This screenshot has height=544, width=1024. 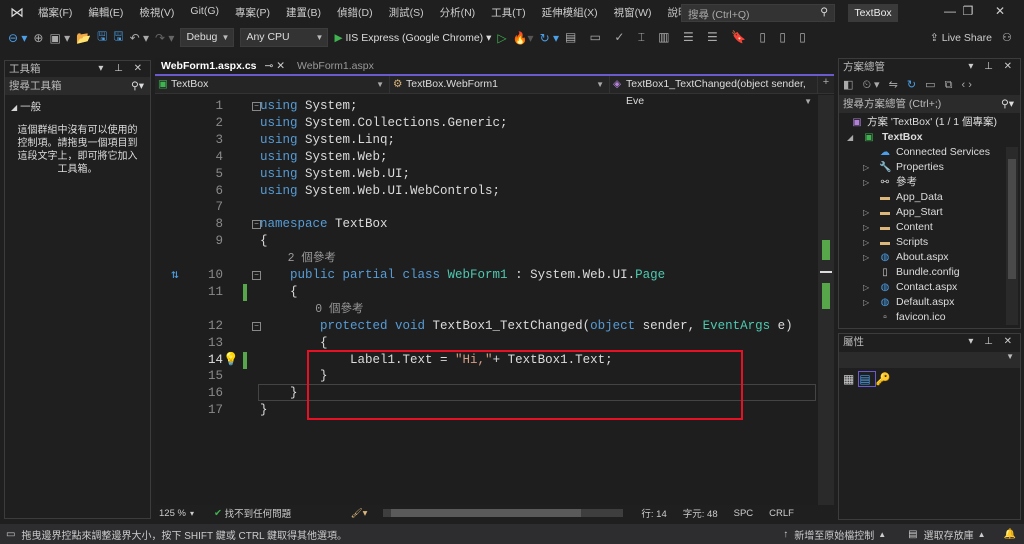 I want to click on play-icon: ▶, so click(x=338, y=37).